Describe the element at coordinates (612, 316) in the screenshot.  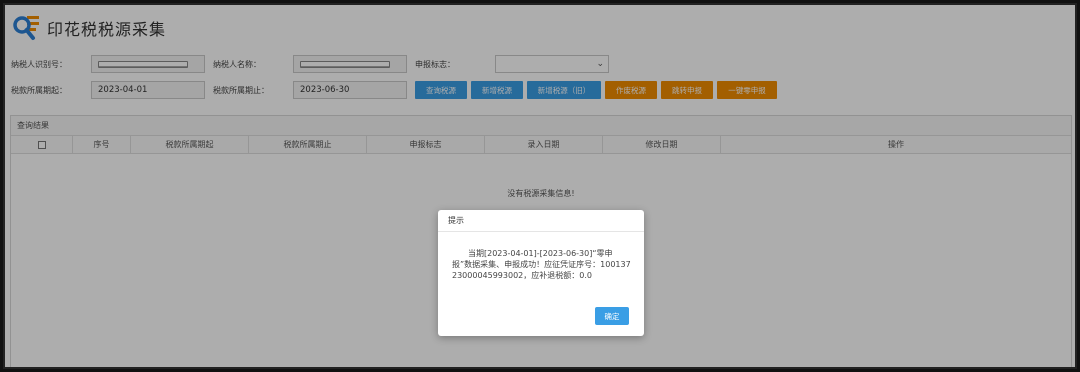
I see `confirm-button: 确定` at that location.